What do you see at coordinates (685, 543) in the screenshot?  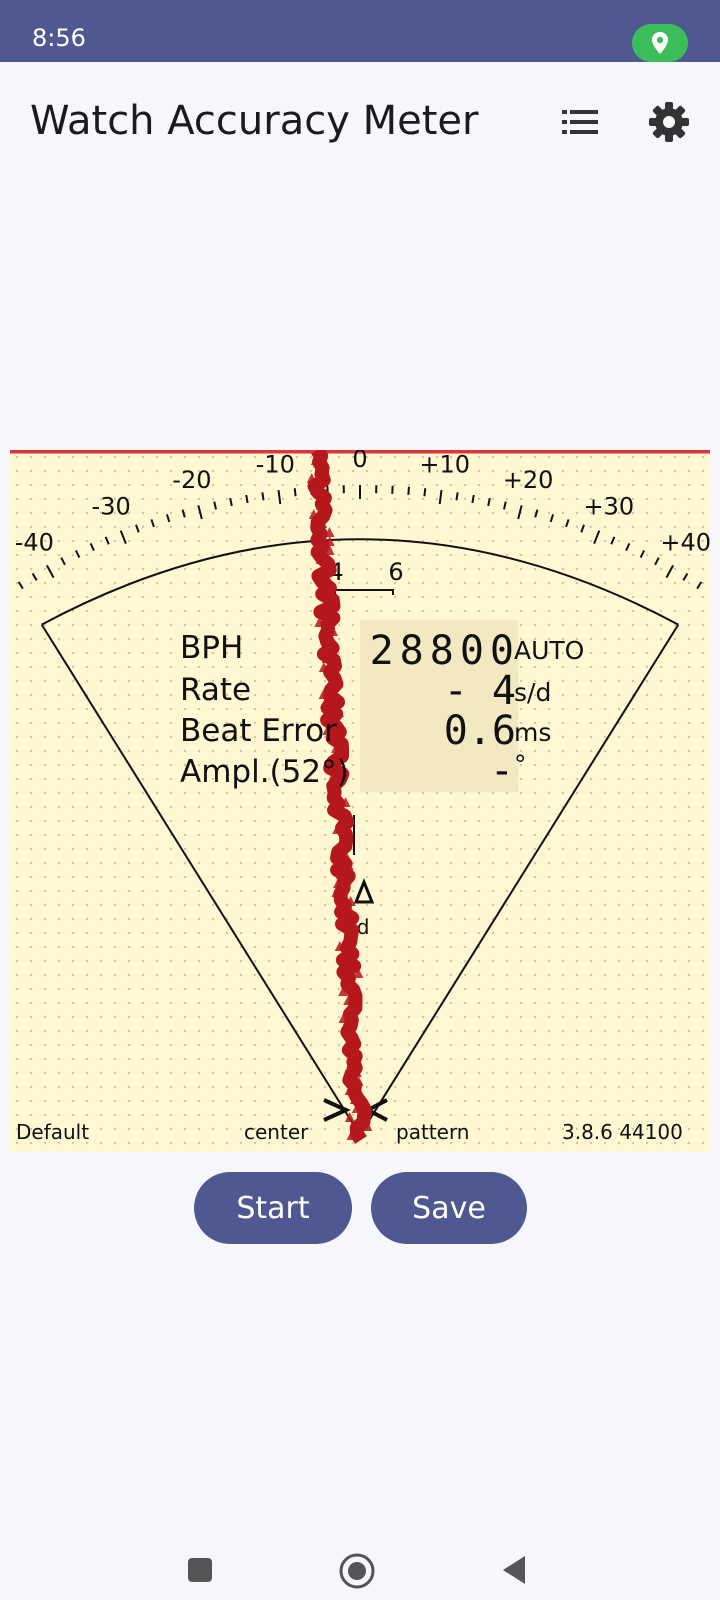 I see `scale-label: +40` at bounding box center [685, 543].